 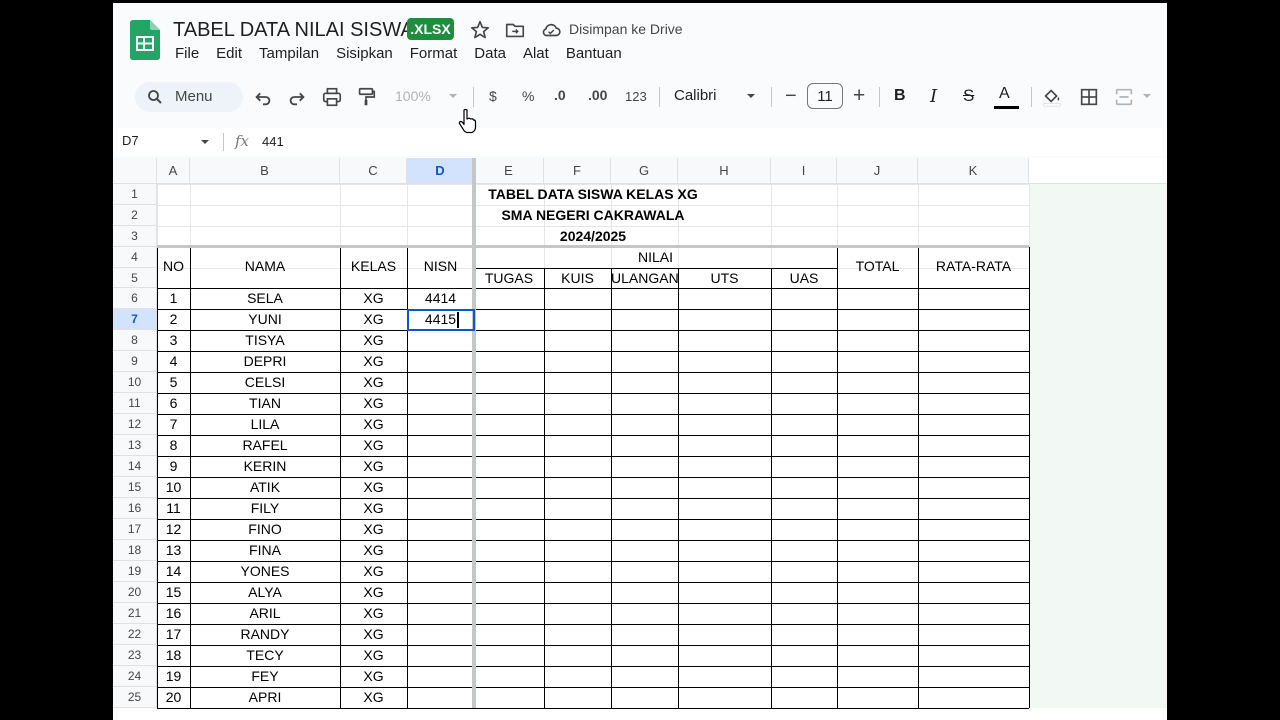 What do you see at coordinates (877, 171) in the screenshot?
I see `column-header-j: J` at bounding box center [877, 171].